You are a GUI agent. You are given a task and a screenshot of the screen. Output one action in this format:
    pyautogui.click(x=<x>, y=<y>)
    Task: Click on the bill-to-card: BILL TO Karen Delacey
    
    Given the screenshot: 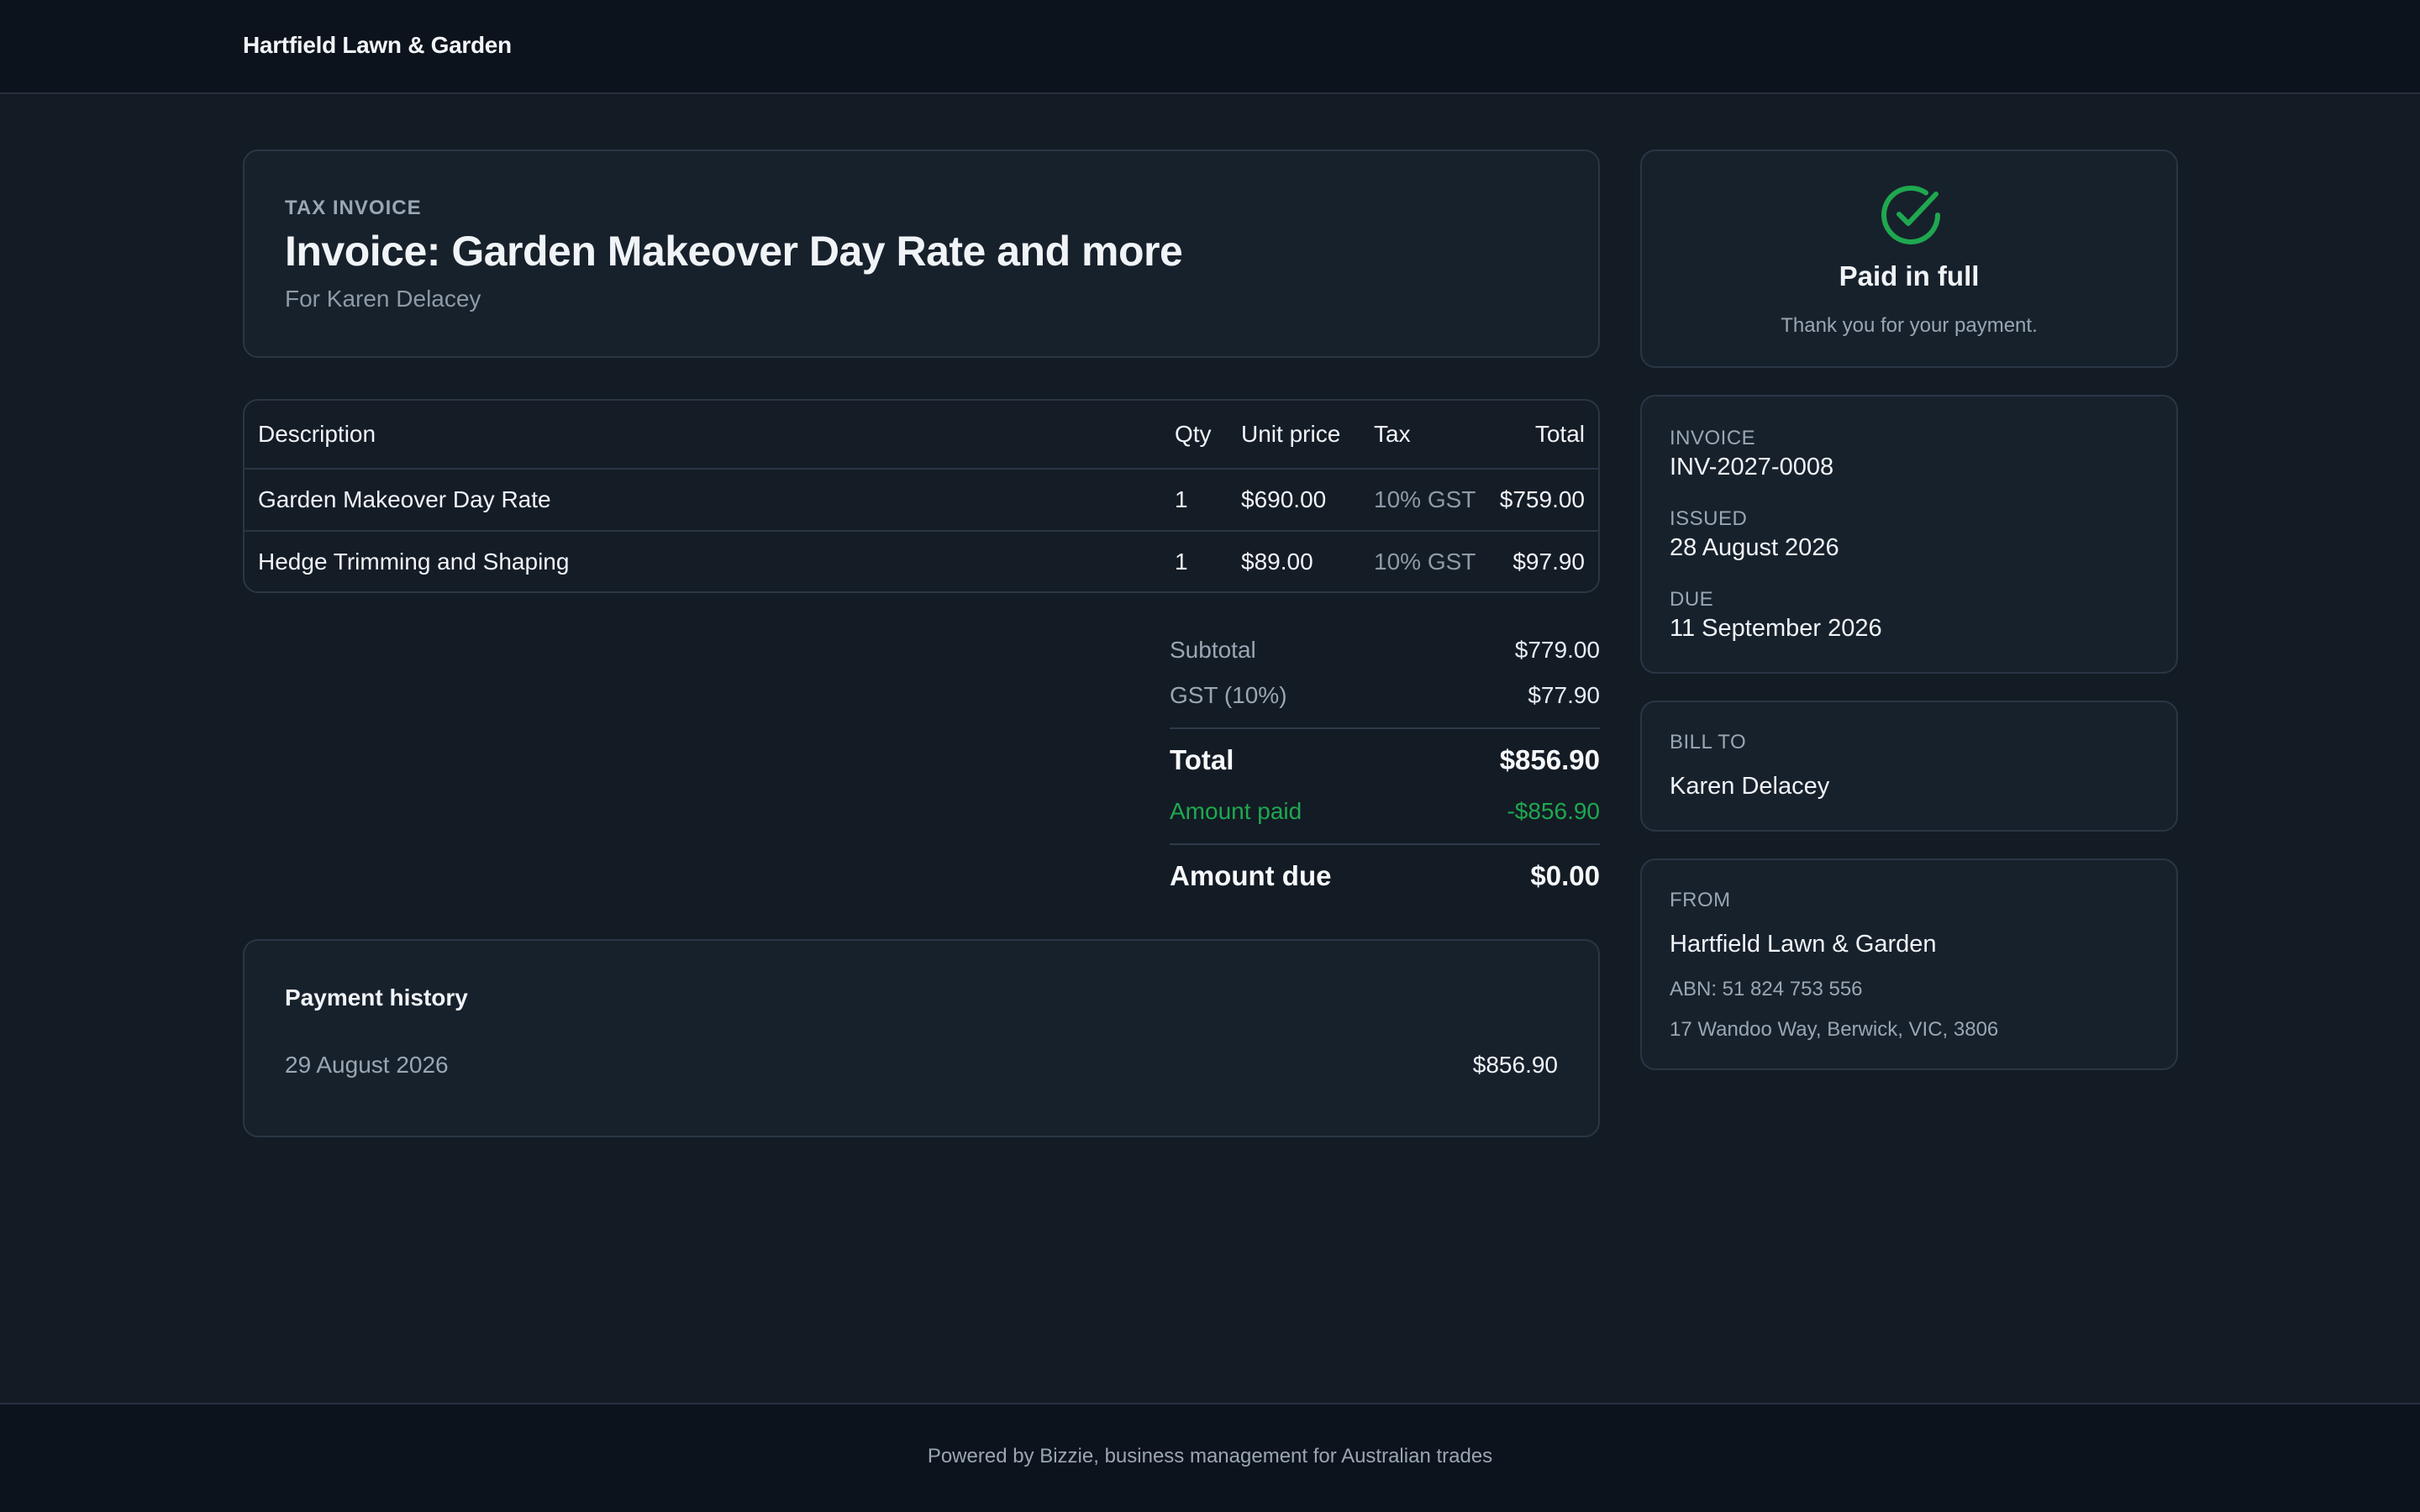 What is the action you would take?
    pyautogui.click(x=1909, y=766)
    